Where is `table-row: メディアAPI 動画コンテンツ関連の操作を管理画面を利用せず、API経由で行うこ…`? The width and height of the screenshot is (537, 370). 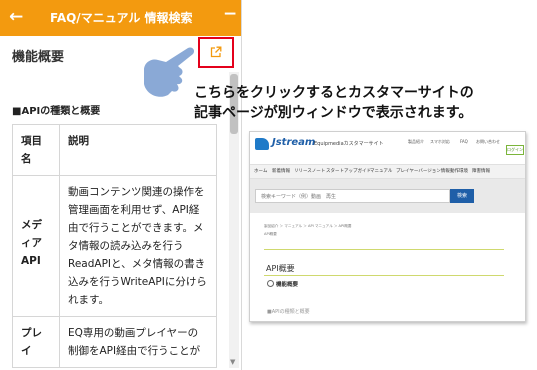
table-row: メディアAPI 動画コンテンツ関連の操作を管理画面を利用せず、API経由で行うこ… is located at coordinates (114, 246).